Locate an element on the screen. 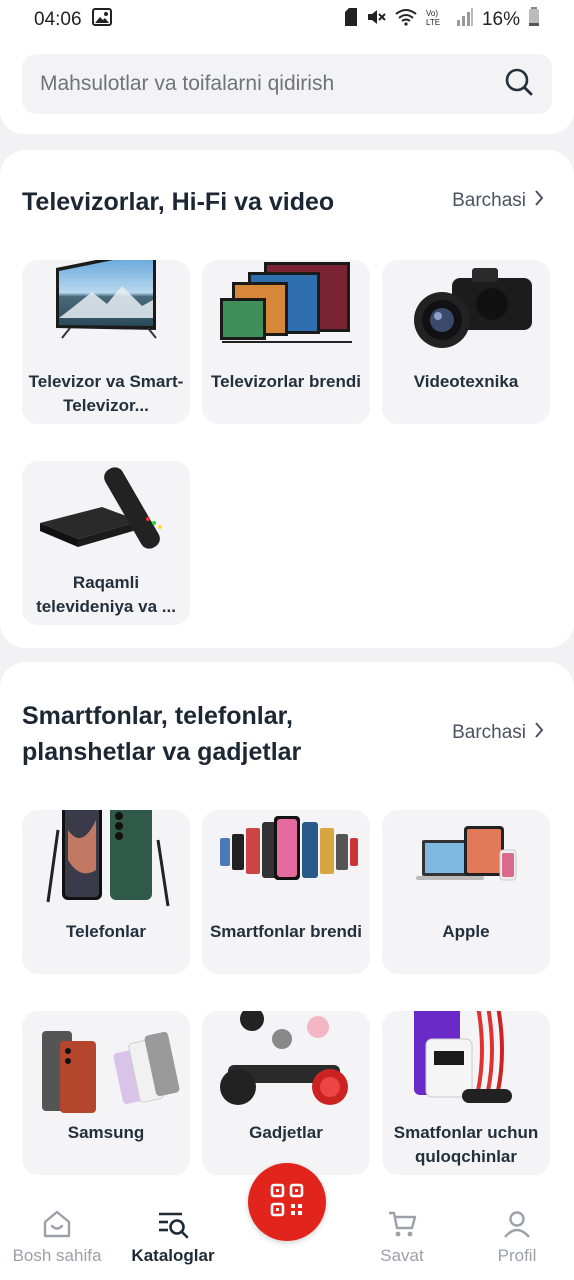 The width and height of the screenshot is (574, 1280). battery-icon is located at coordinates (534, 20).